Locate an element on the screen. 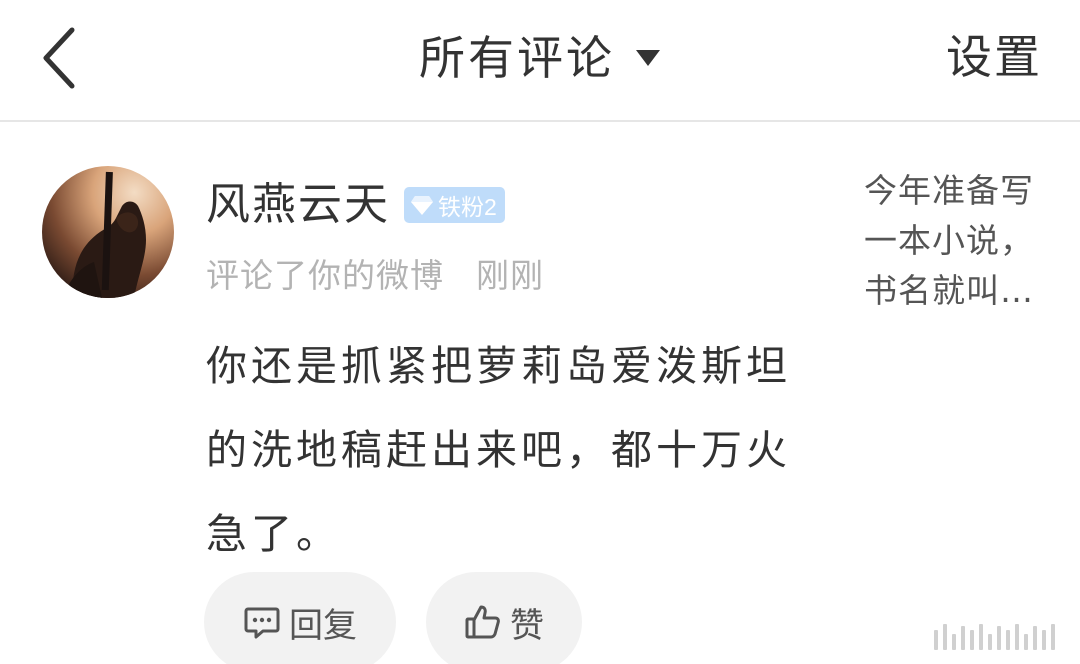 The image size is (1080, 664). comment-action-text: 评论了你的微博 is located at coordinates (325, 275).